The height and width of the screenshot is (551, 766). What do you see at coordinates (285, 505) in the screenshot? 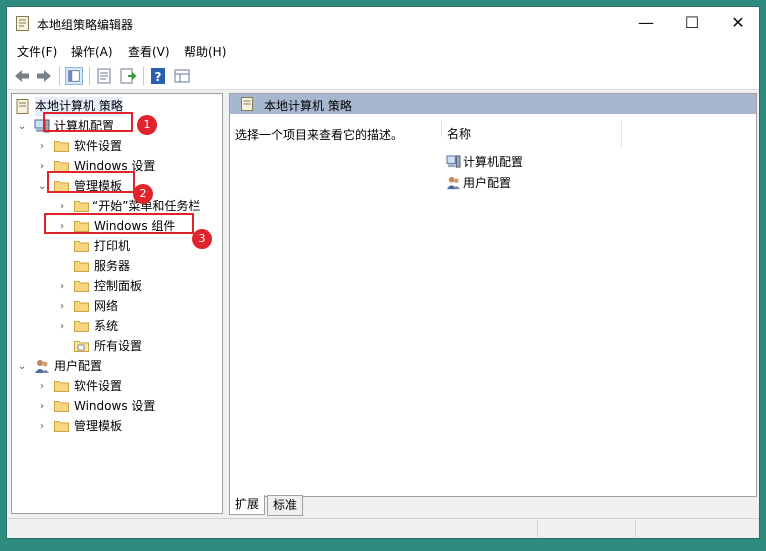
I see `tab-standard: 标准` at bounding box center [285, 505].